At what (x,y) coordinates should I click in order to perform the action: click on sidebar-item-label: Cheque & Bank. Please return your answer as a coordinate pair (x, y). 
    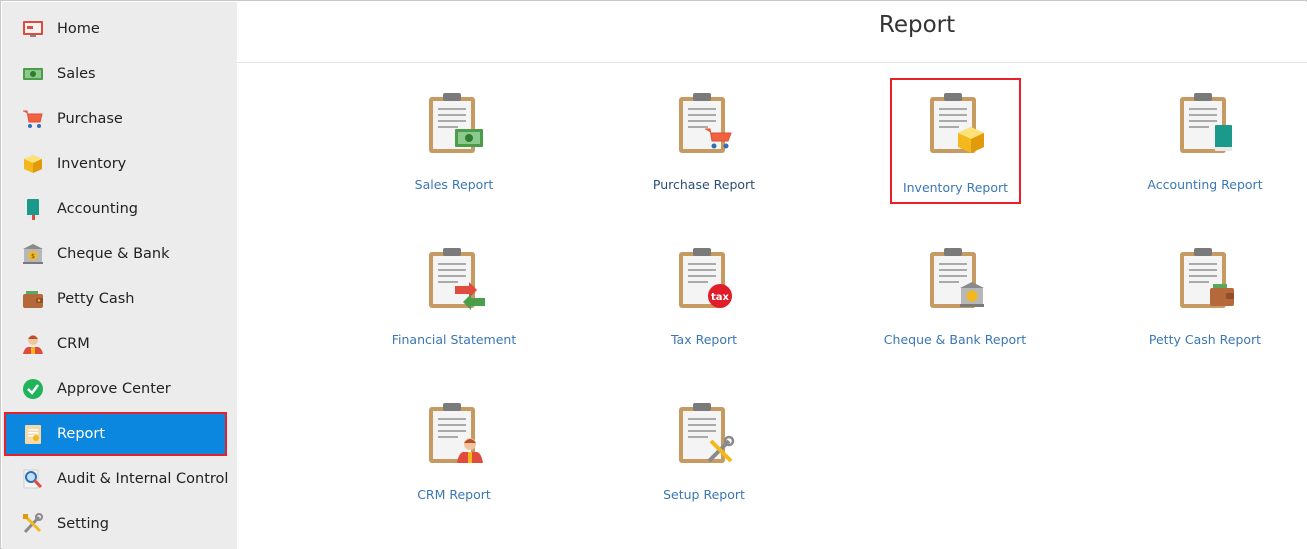
    Looking at the image, I should click on (113, 254).